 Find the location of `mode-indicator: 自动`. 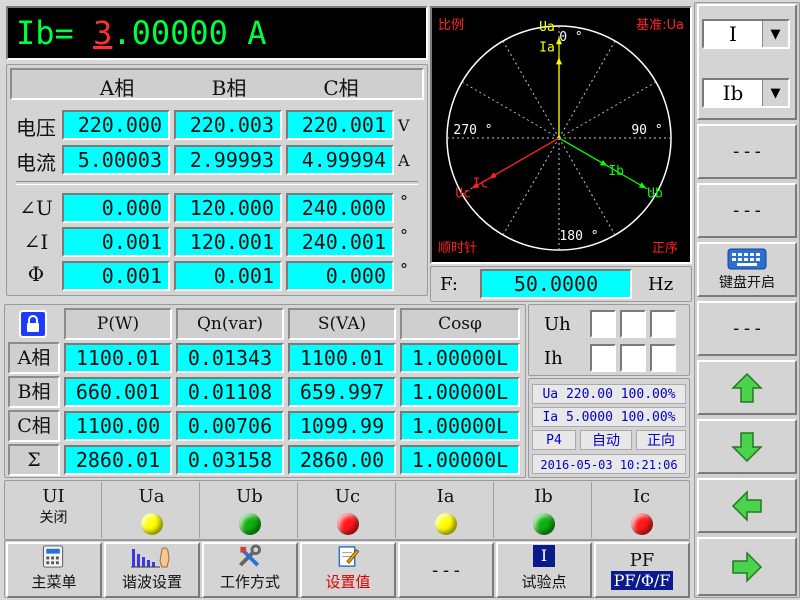

mode-indicator: 自动 is located at coordinates (606, 440).